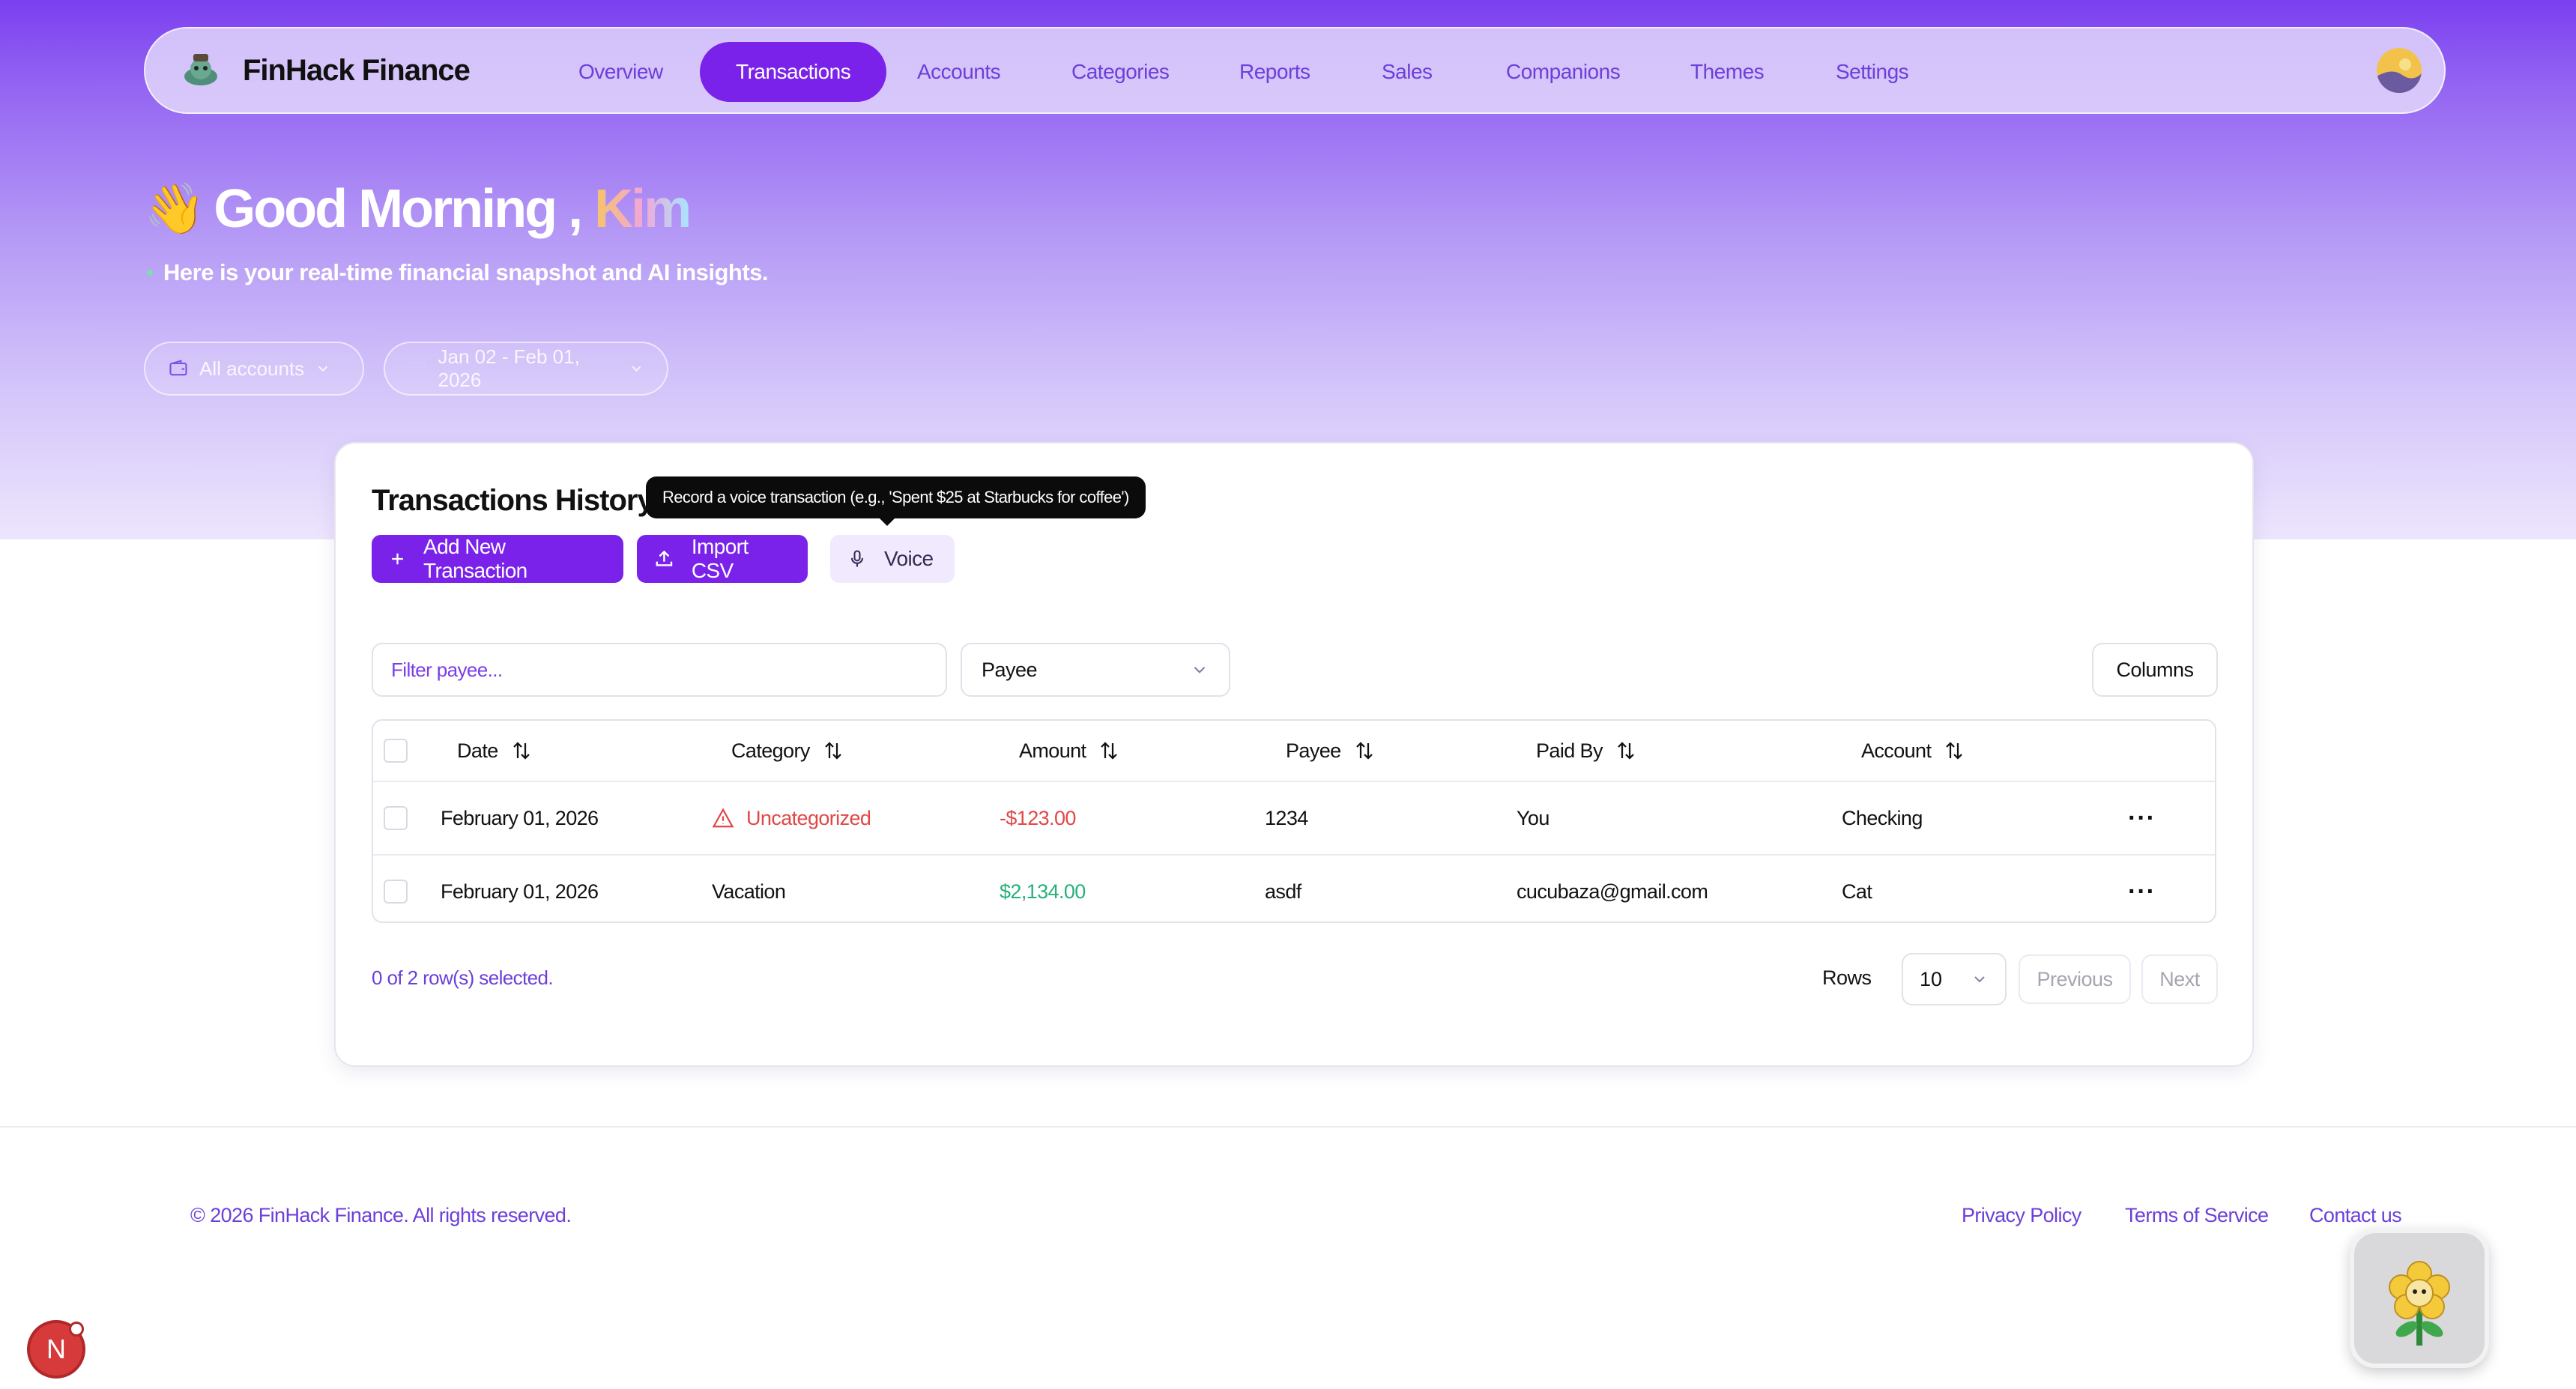 The height and width of the screenshot is (1389, 2576). Describe the element at coordinates (2419, 1304) in the screenshot. I see `flower-companion-icon` at that location.